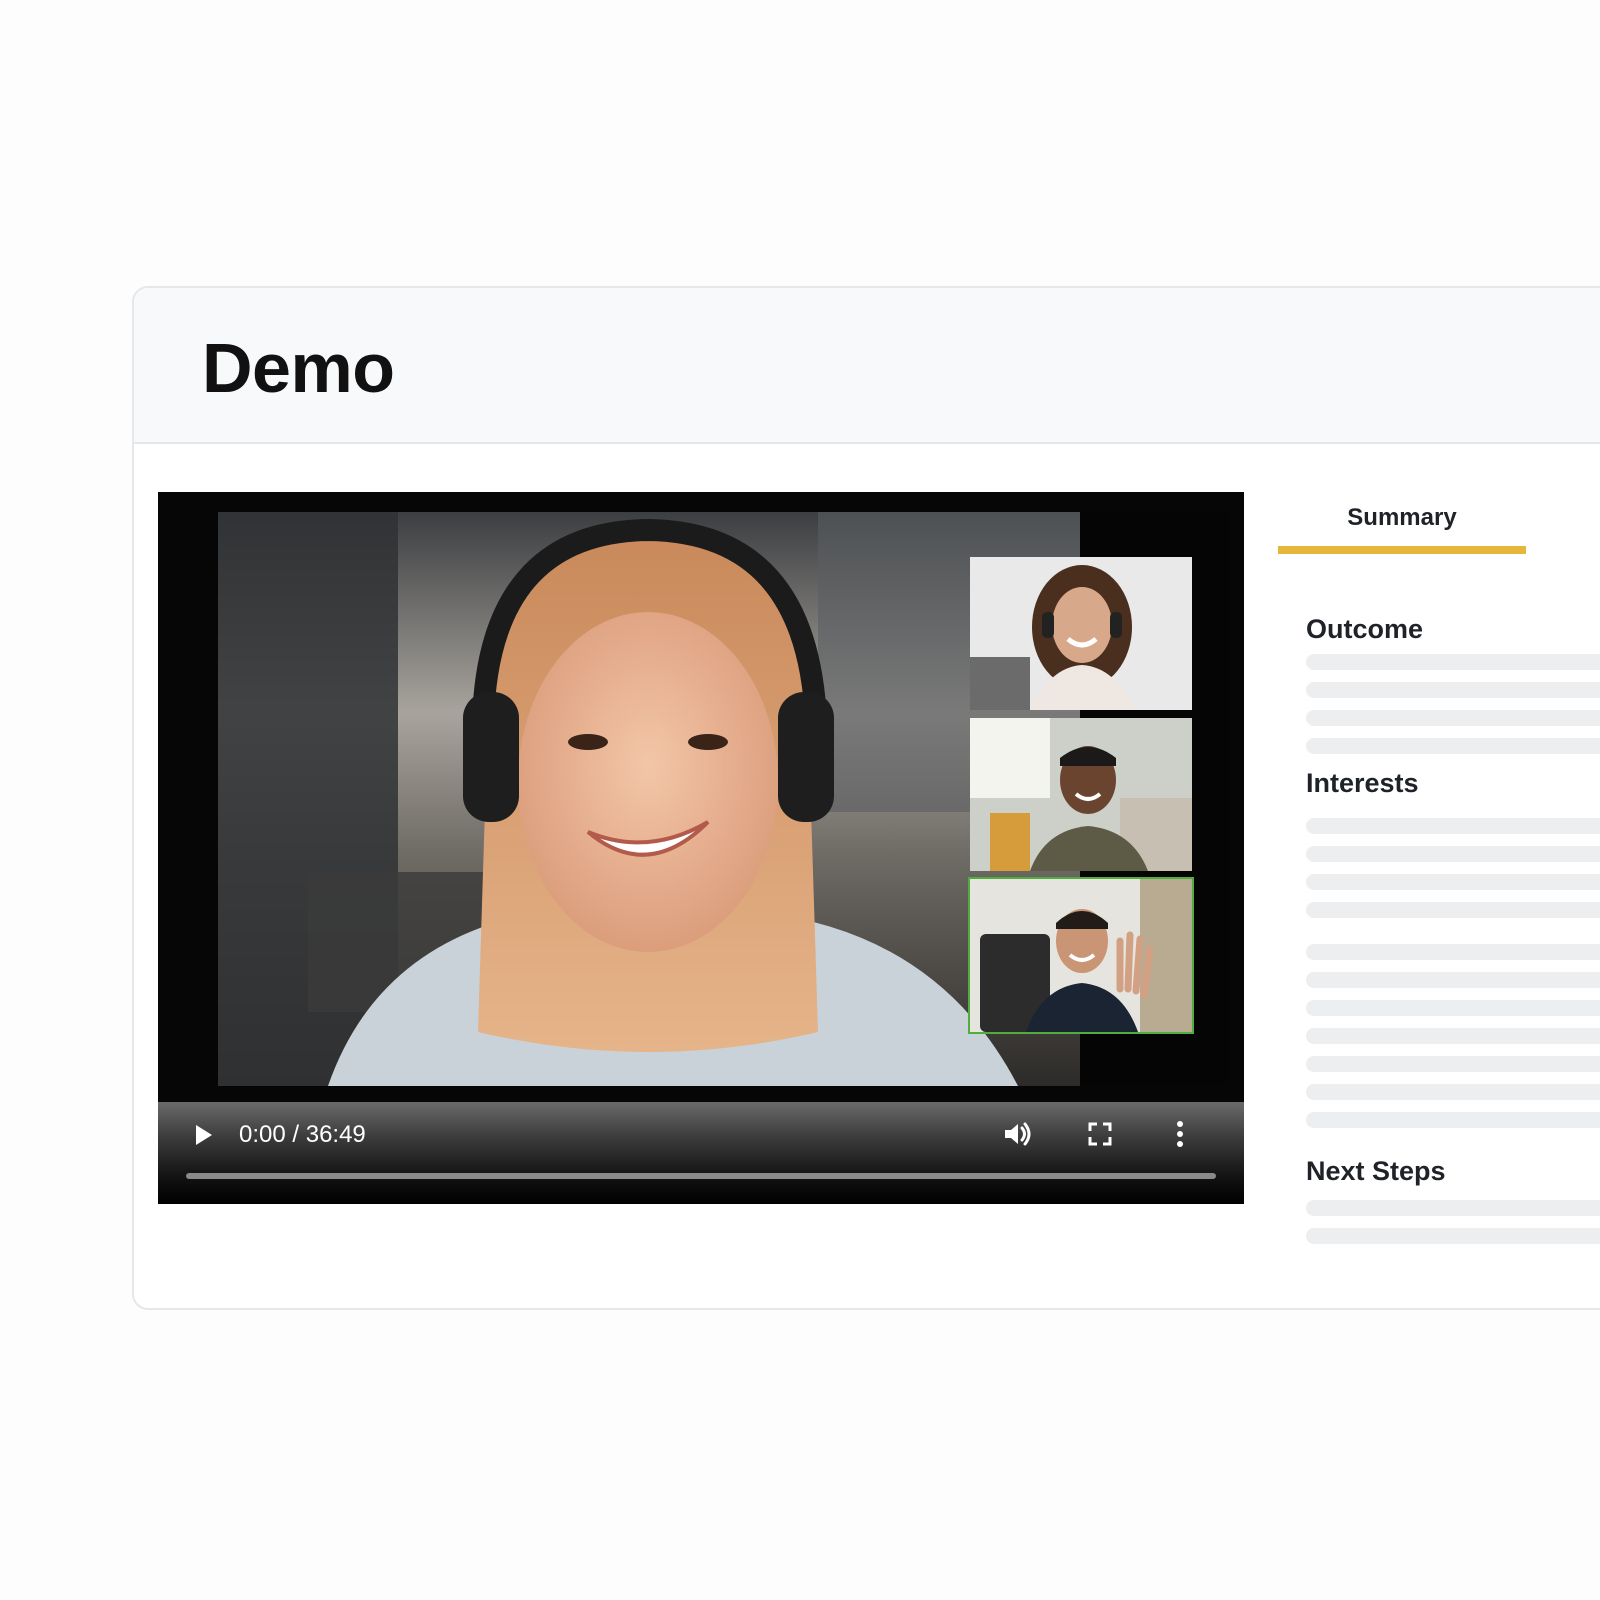 The image size is (1600, 1600). What do you see at coordinates (867, 366) in the screenshot?
I see `card-header: Demo` at bounding box center [867, 366].